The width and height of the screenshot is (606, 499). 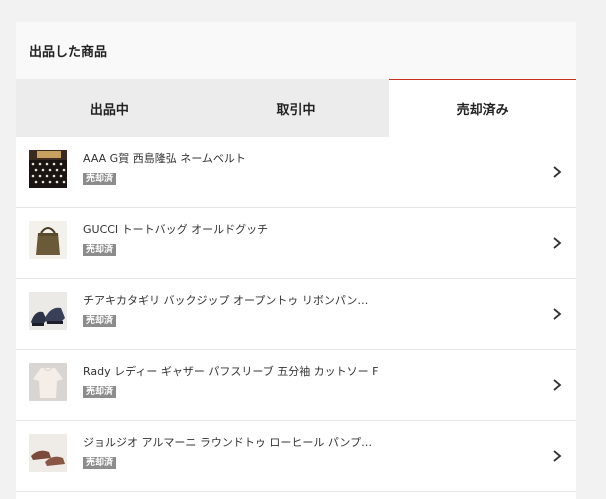 What do you see at coordinates (296, 50) in the screenshot?
I see `panel-header: 出品した商品` at bounding box center [296, 50].